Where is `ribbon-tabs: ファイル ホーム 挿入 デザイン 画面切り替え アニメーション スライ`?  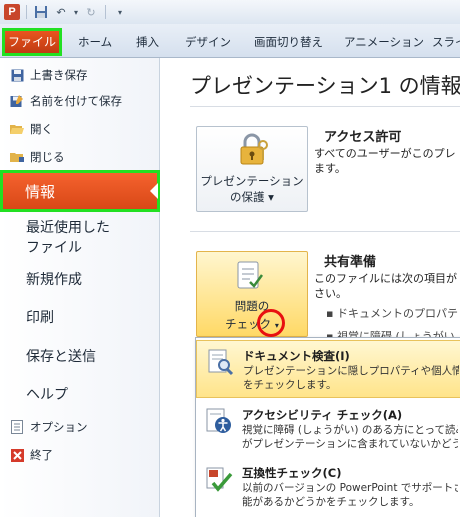 ribbon-tabs: ファイル ホーム 挿入 デザイン 画面切り替え アニメーション スライ is located at coordinates (230, 41).